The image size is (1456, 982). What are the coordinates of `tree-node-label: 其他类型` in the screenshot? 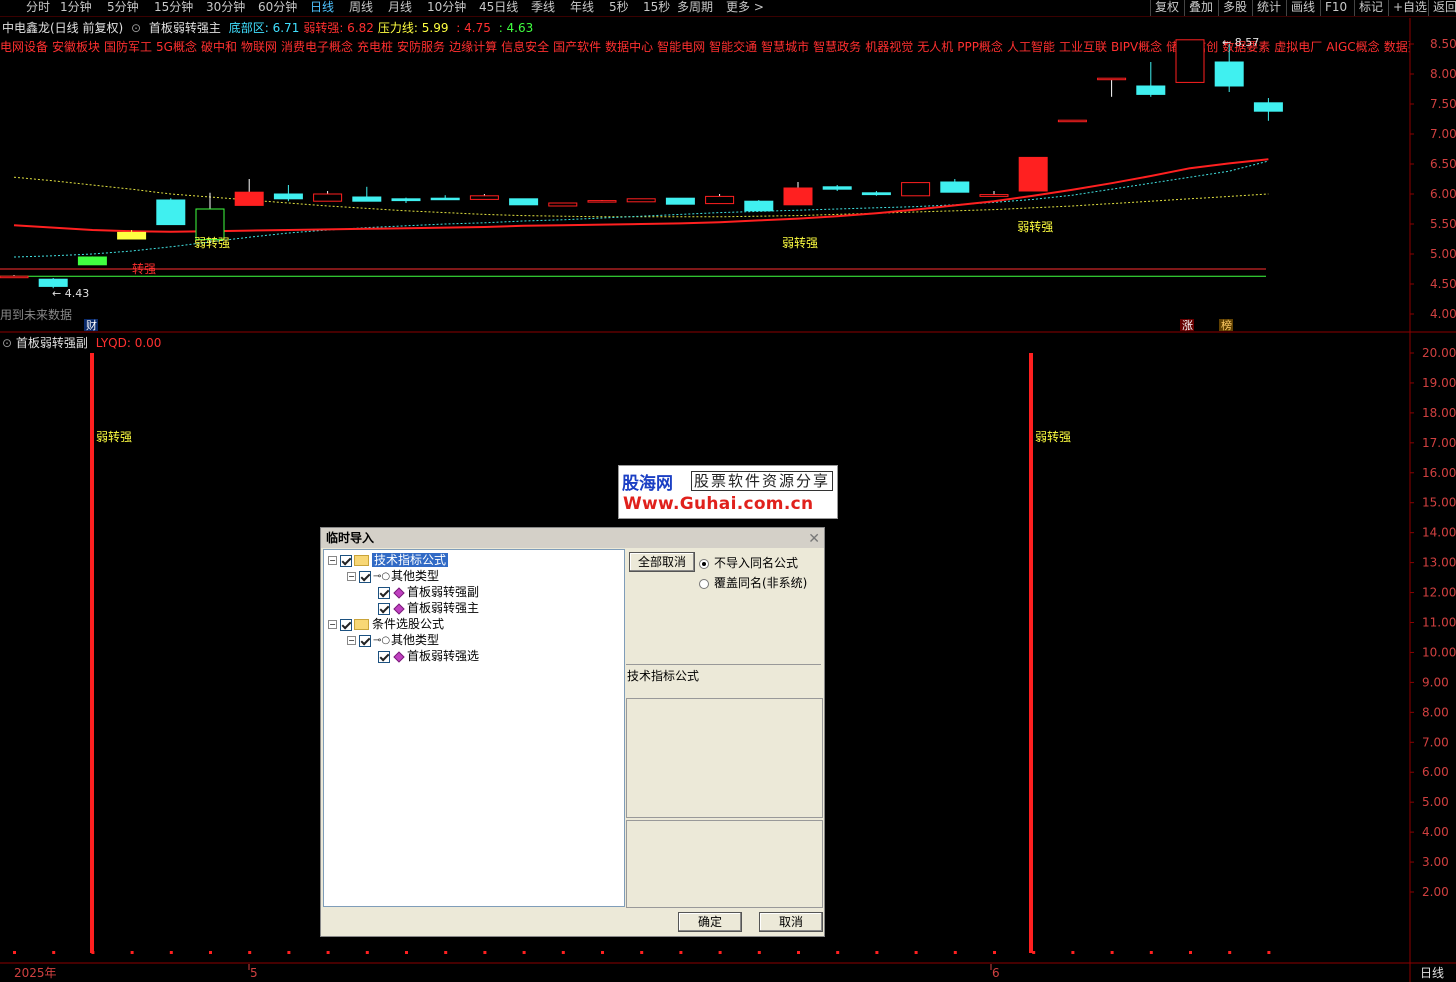 It's located at (415, 576).